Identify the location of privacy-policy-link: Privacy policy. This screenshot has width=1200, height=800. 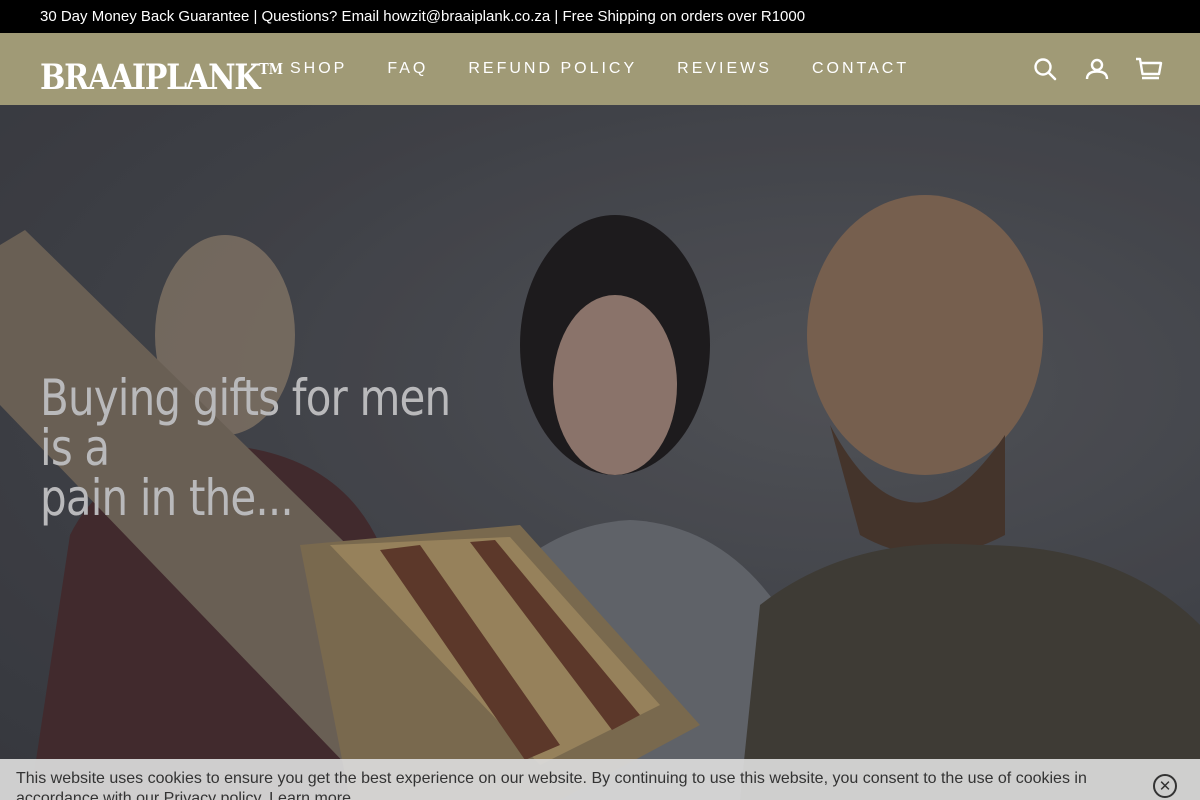
(212, 795).